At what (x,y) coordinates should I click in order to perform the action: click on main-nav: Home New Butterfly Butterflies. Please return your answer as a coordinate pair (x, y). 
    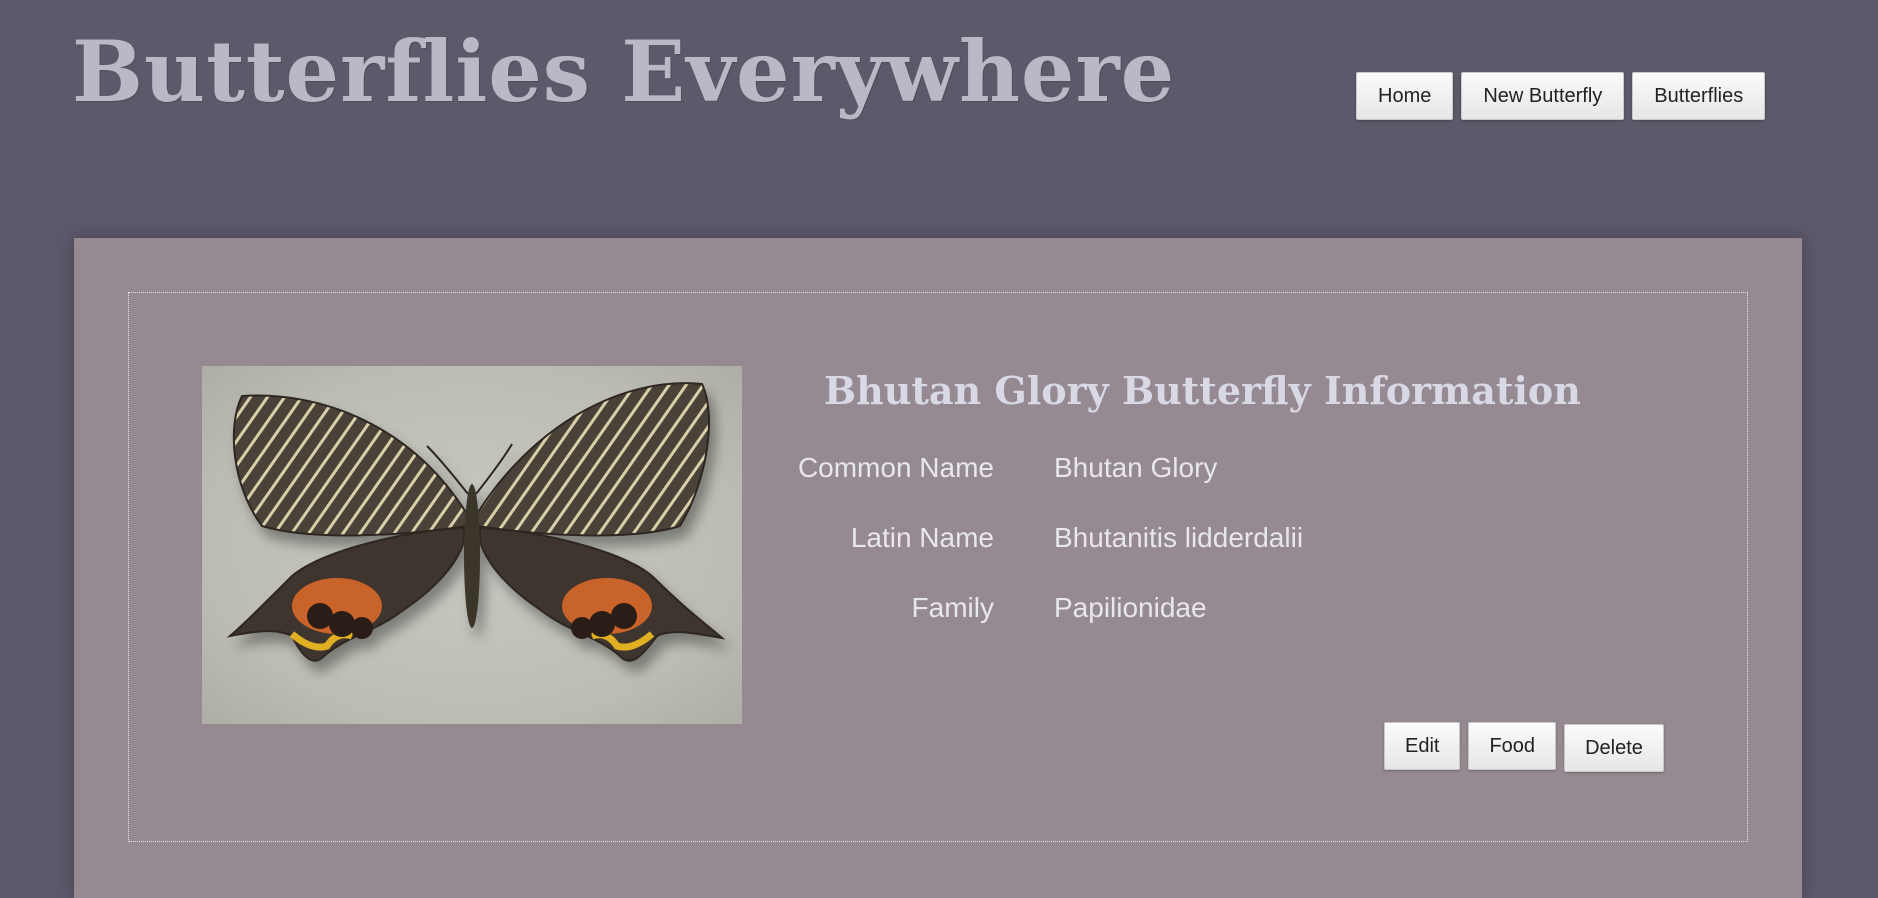
    Looking at the image, I should click on (1561, 96).